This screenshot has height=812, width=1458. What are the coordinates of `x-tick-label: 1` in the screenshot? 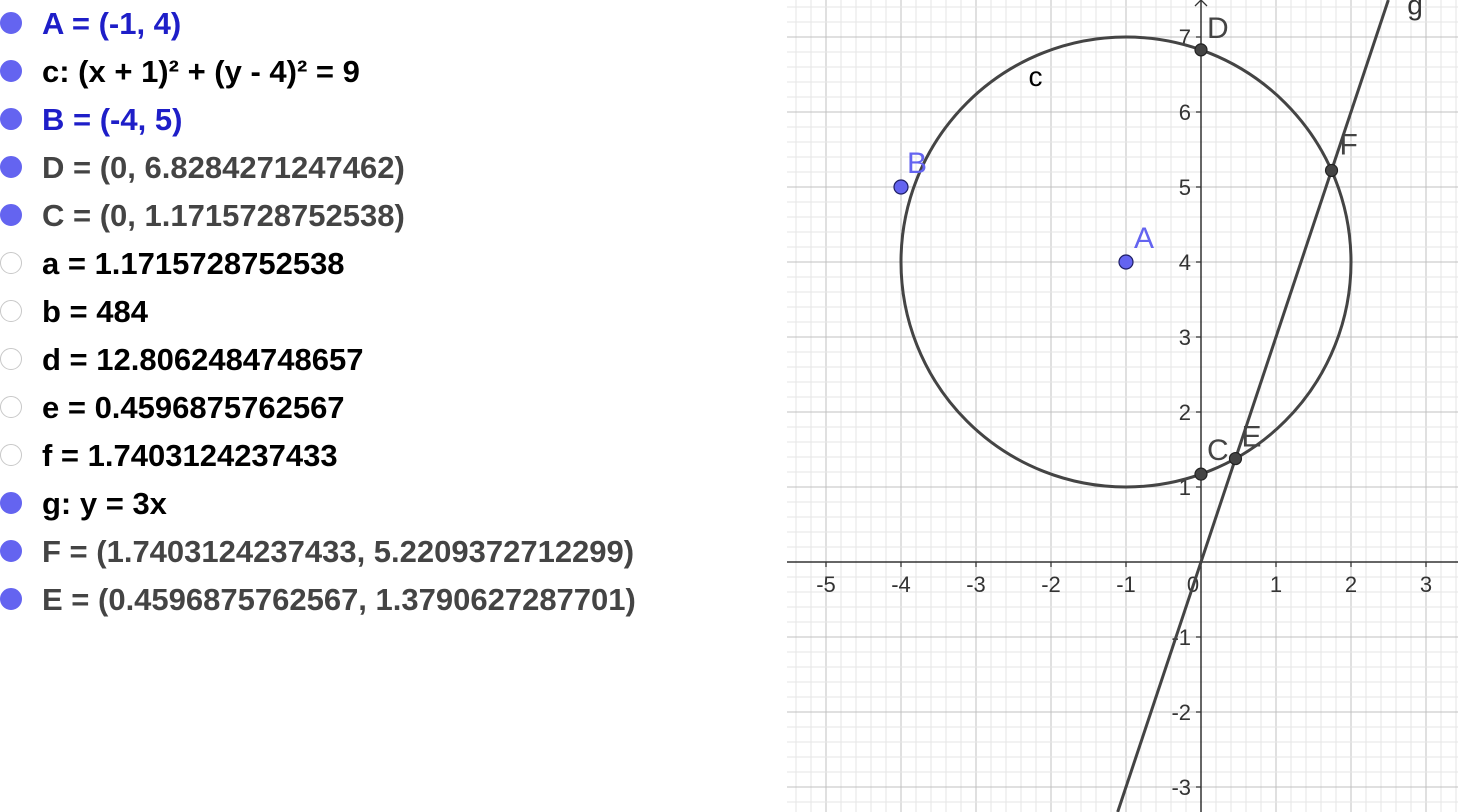 It's located at (1276, 584).